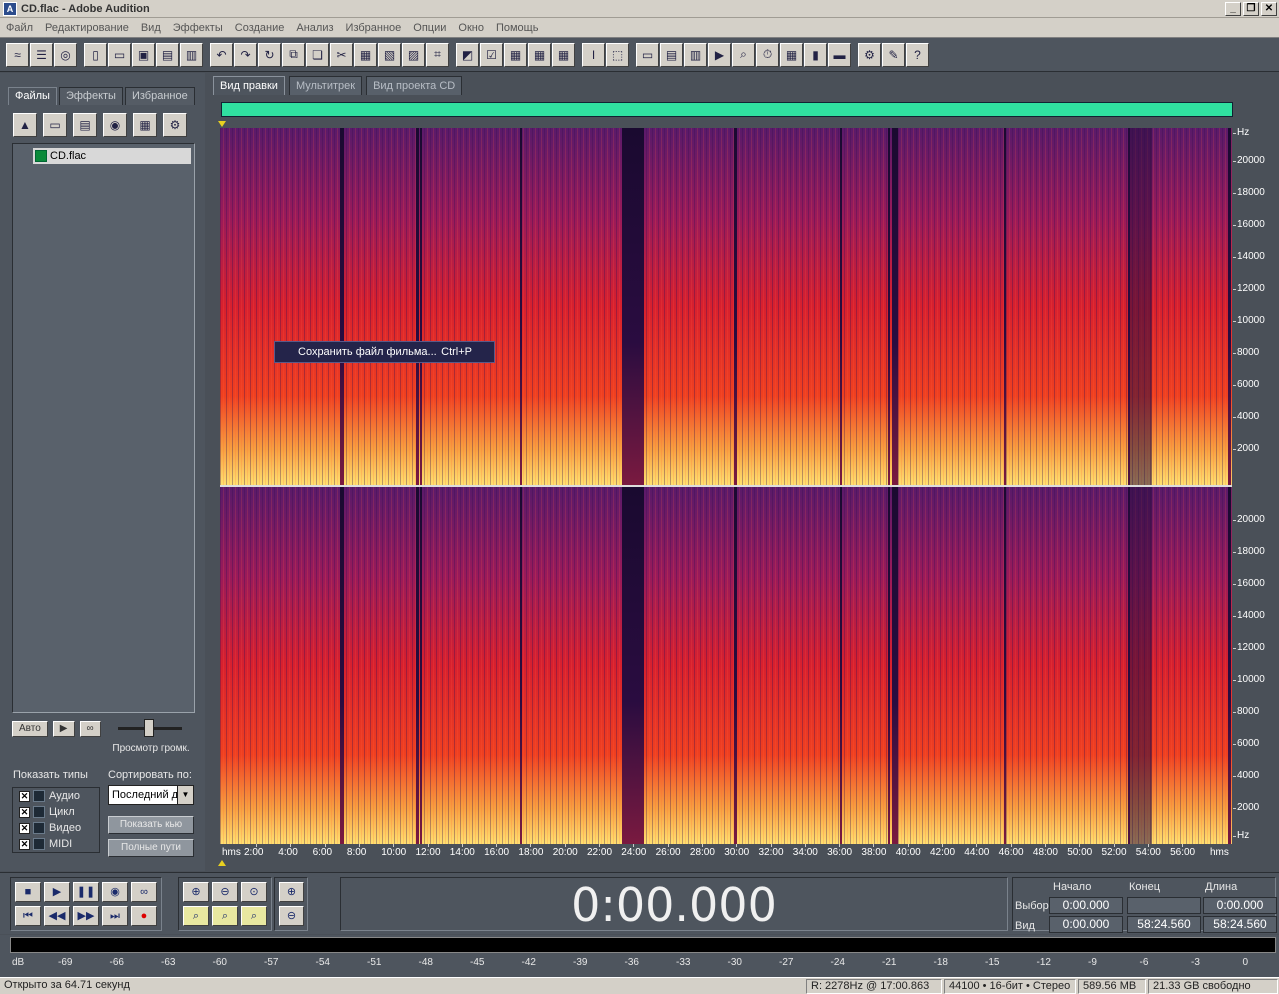  What do you see at coordinates (341, 54) in the screenshot?
I see `cut-icon: ✂` at bounding box center [341, 54].